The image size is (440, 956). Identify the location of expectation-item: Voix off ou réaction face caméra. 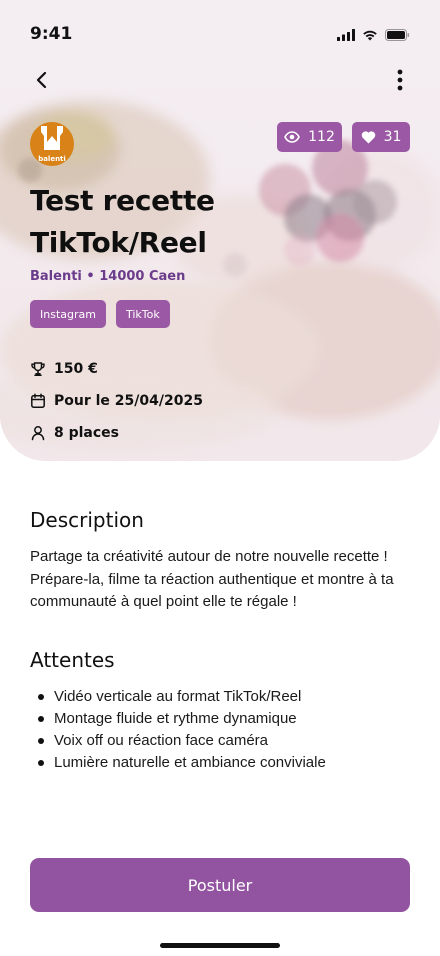
(220, 741).